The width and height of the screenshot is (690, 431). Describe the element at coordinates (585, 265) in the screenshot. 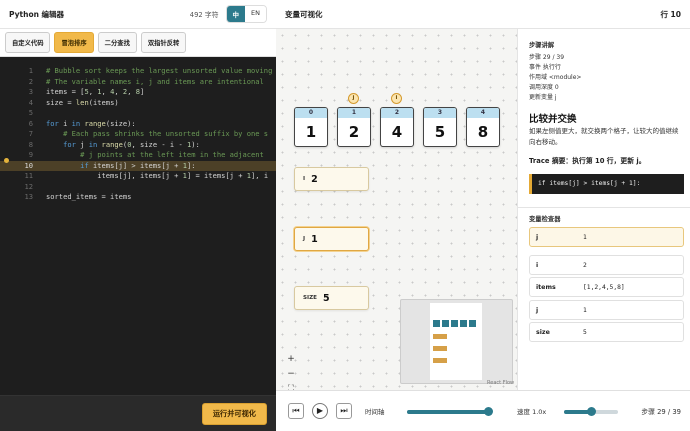

I see `inspector-value: 2` at that location.